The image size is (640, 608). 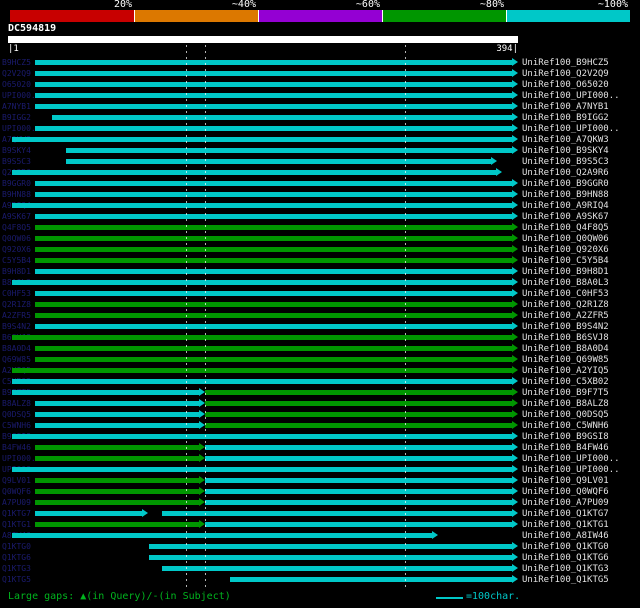 What do you see at coordinates (565, 349) in the screenshot?
I see `hit-label: UniRef100_B8A0D4` at bounding box center [565, 349].